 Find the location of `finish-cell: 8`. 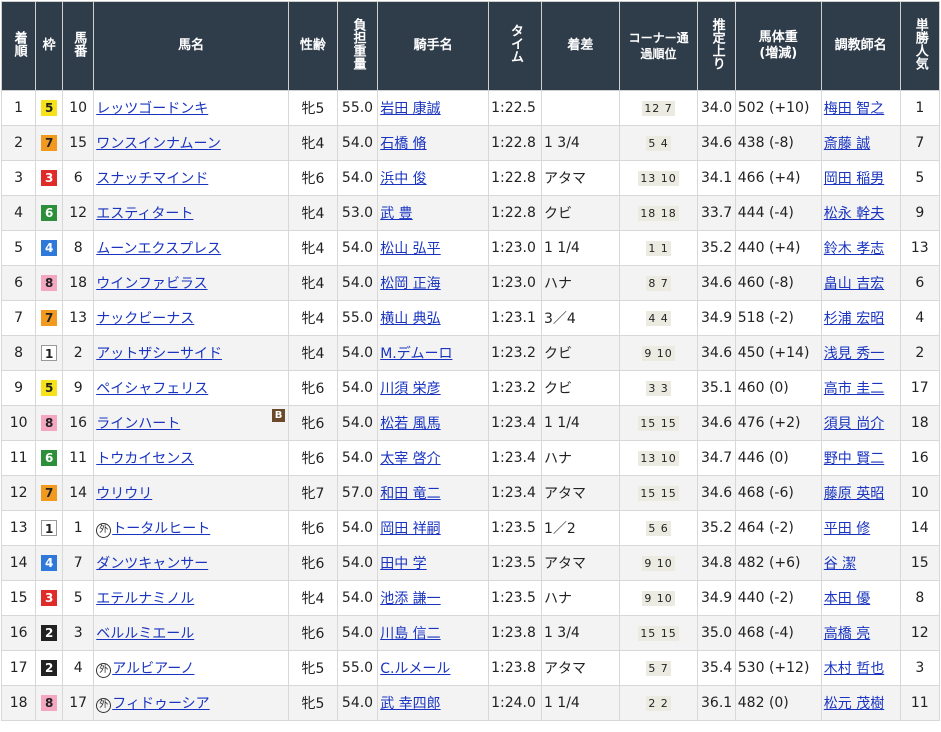

finish-cell: 8 is located at coordinates (18, 353).